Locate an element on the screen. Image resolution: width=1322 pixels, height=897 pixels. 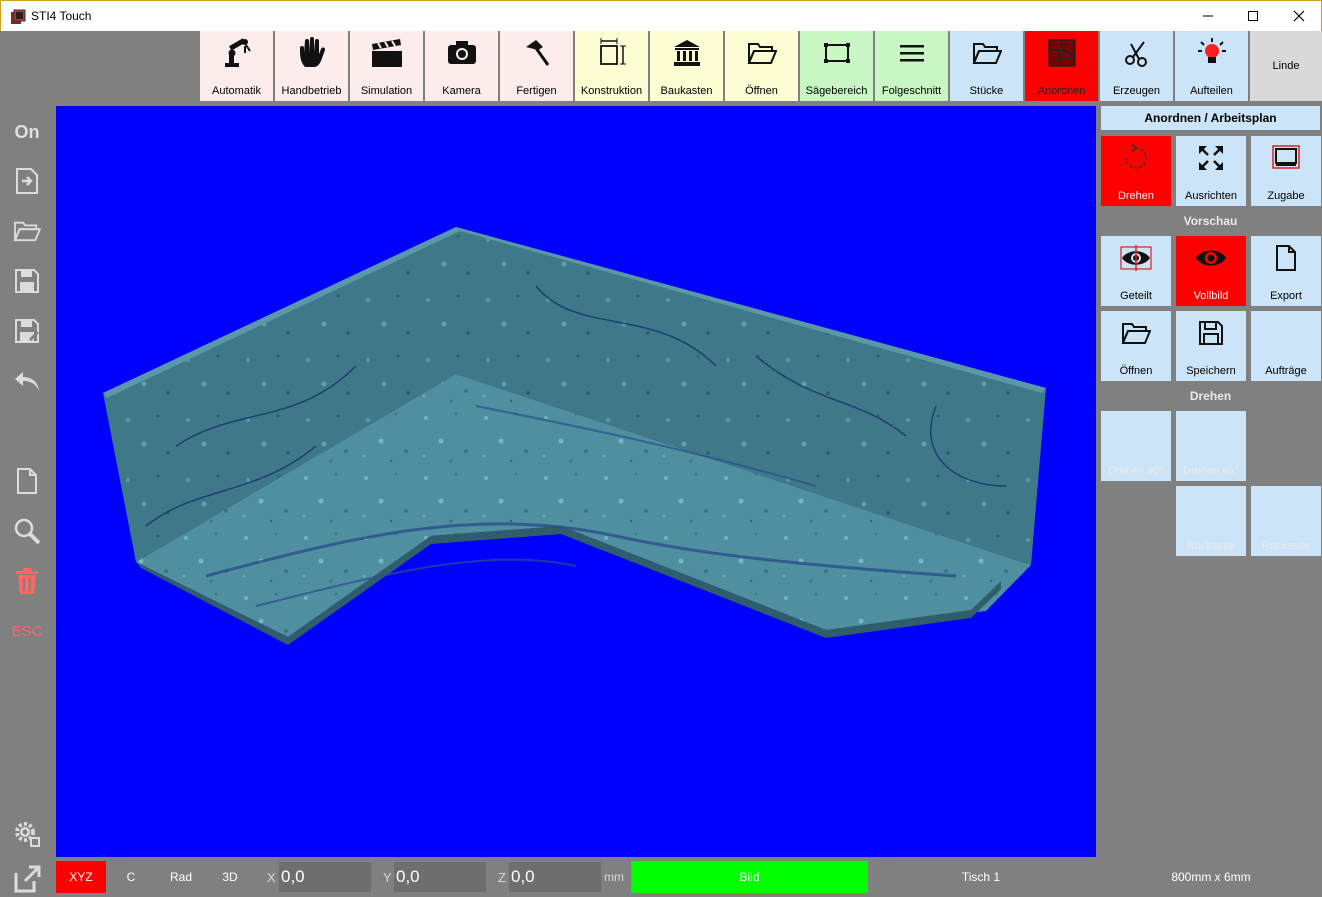
fertigen-button: Fertigen is located at coordinates (536, 66).